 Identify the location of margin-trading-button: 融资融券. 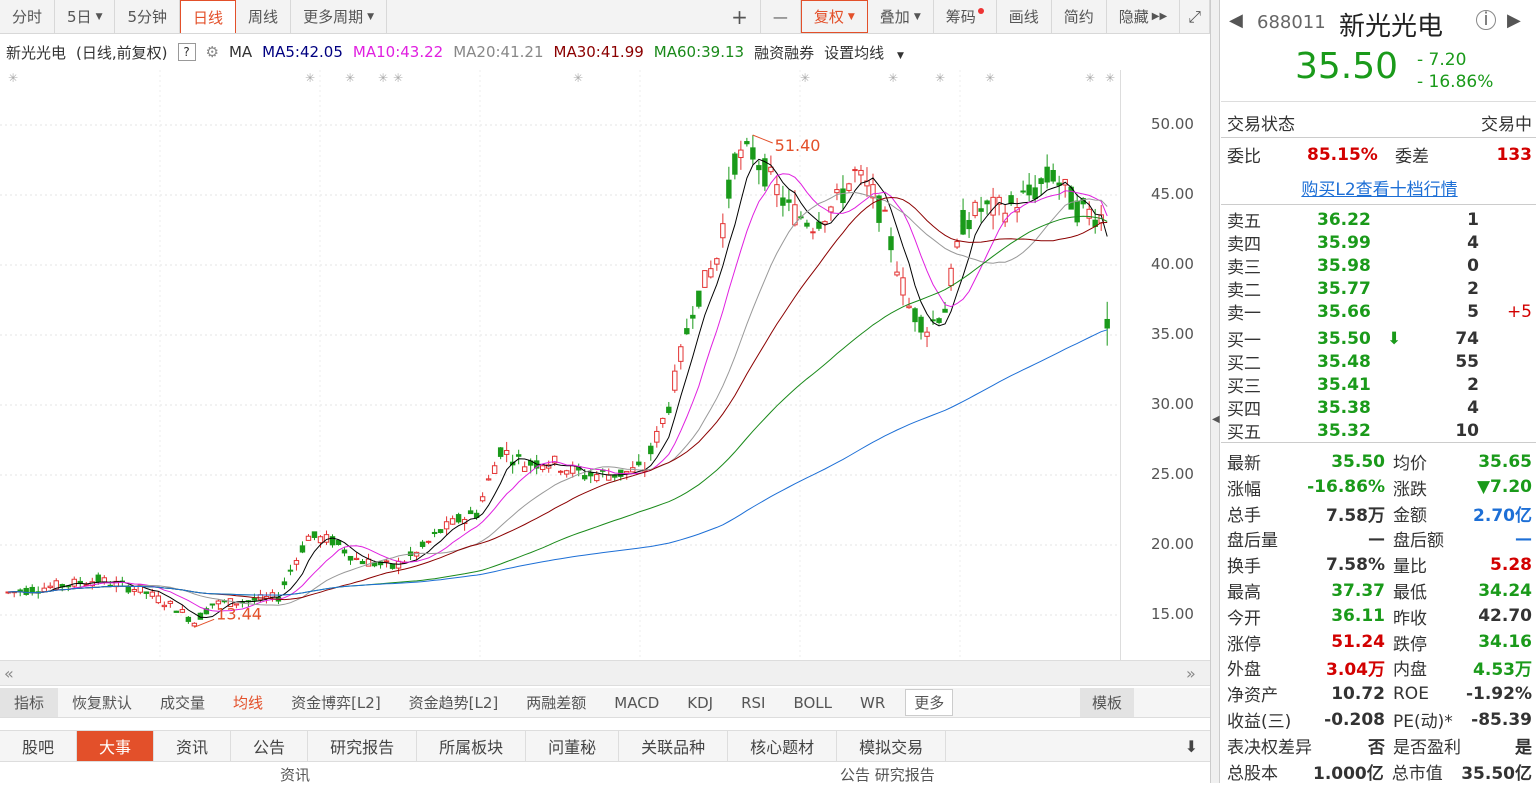
(784, 52).